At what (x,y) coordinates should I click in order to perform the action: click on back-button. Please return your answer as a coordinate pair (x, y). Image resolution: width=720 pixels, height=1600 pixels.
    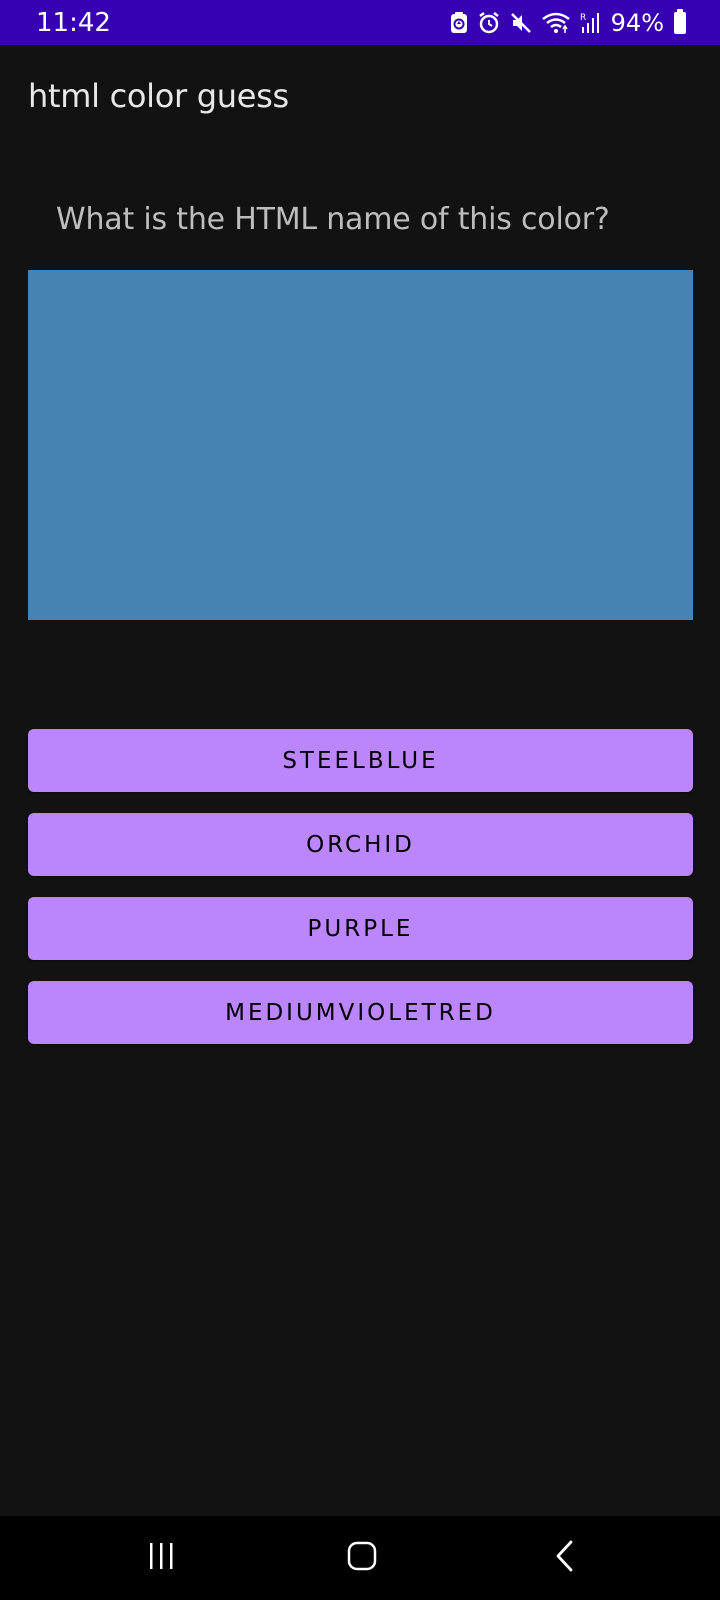
    Looking at the image, I should click on (565, 1558).